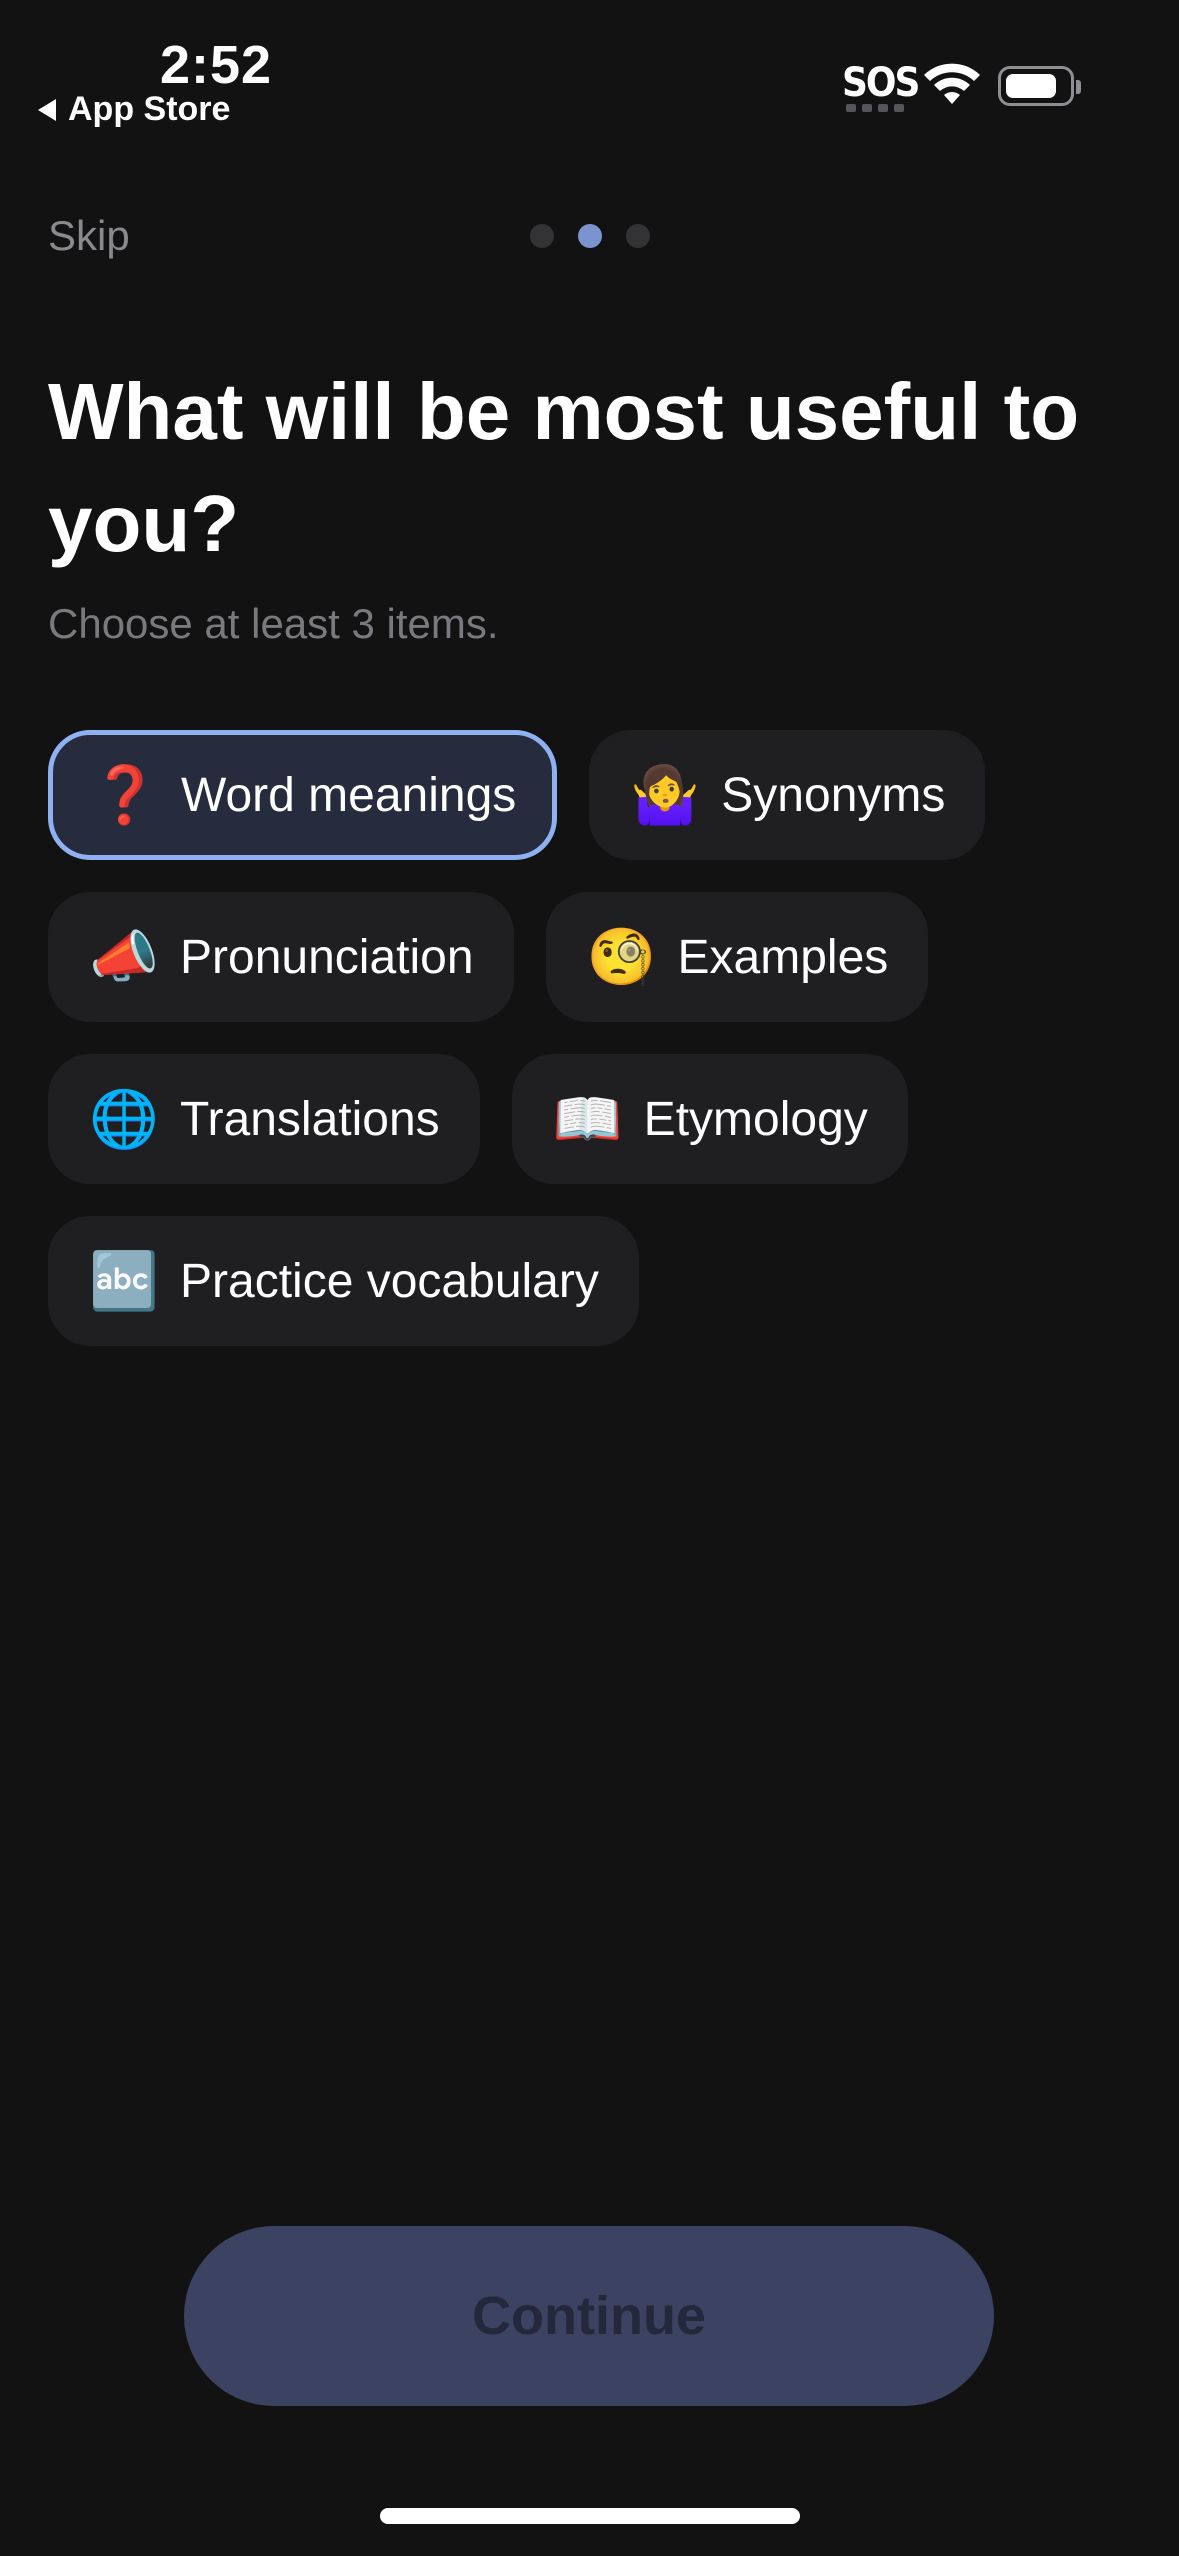  I want to click on back-triangle-icon, so click(47, 109).